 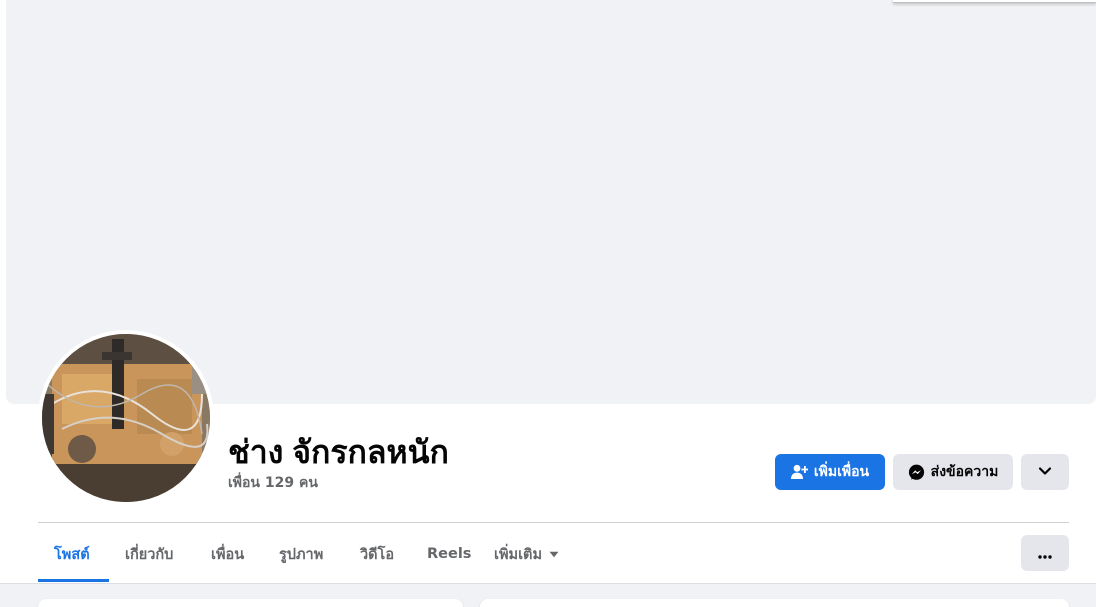 I want to click on add-friend-label: เพิ่มเพื่อน, so click(x=841, y=472).